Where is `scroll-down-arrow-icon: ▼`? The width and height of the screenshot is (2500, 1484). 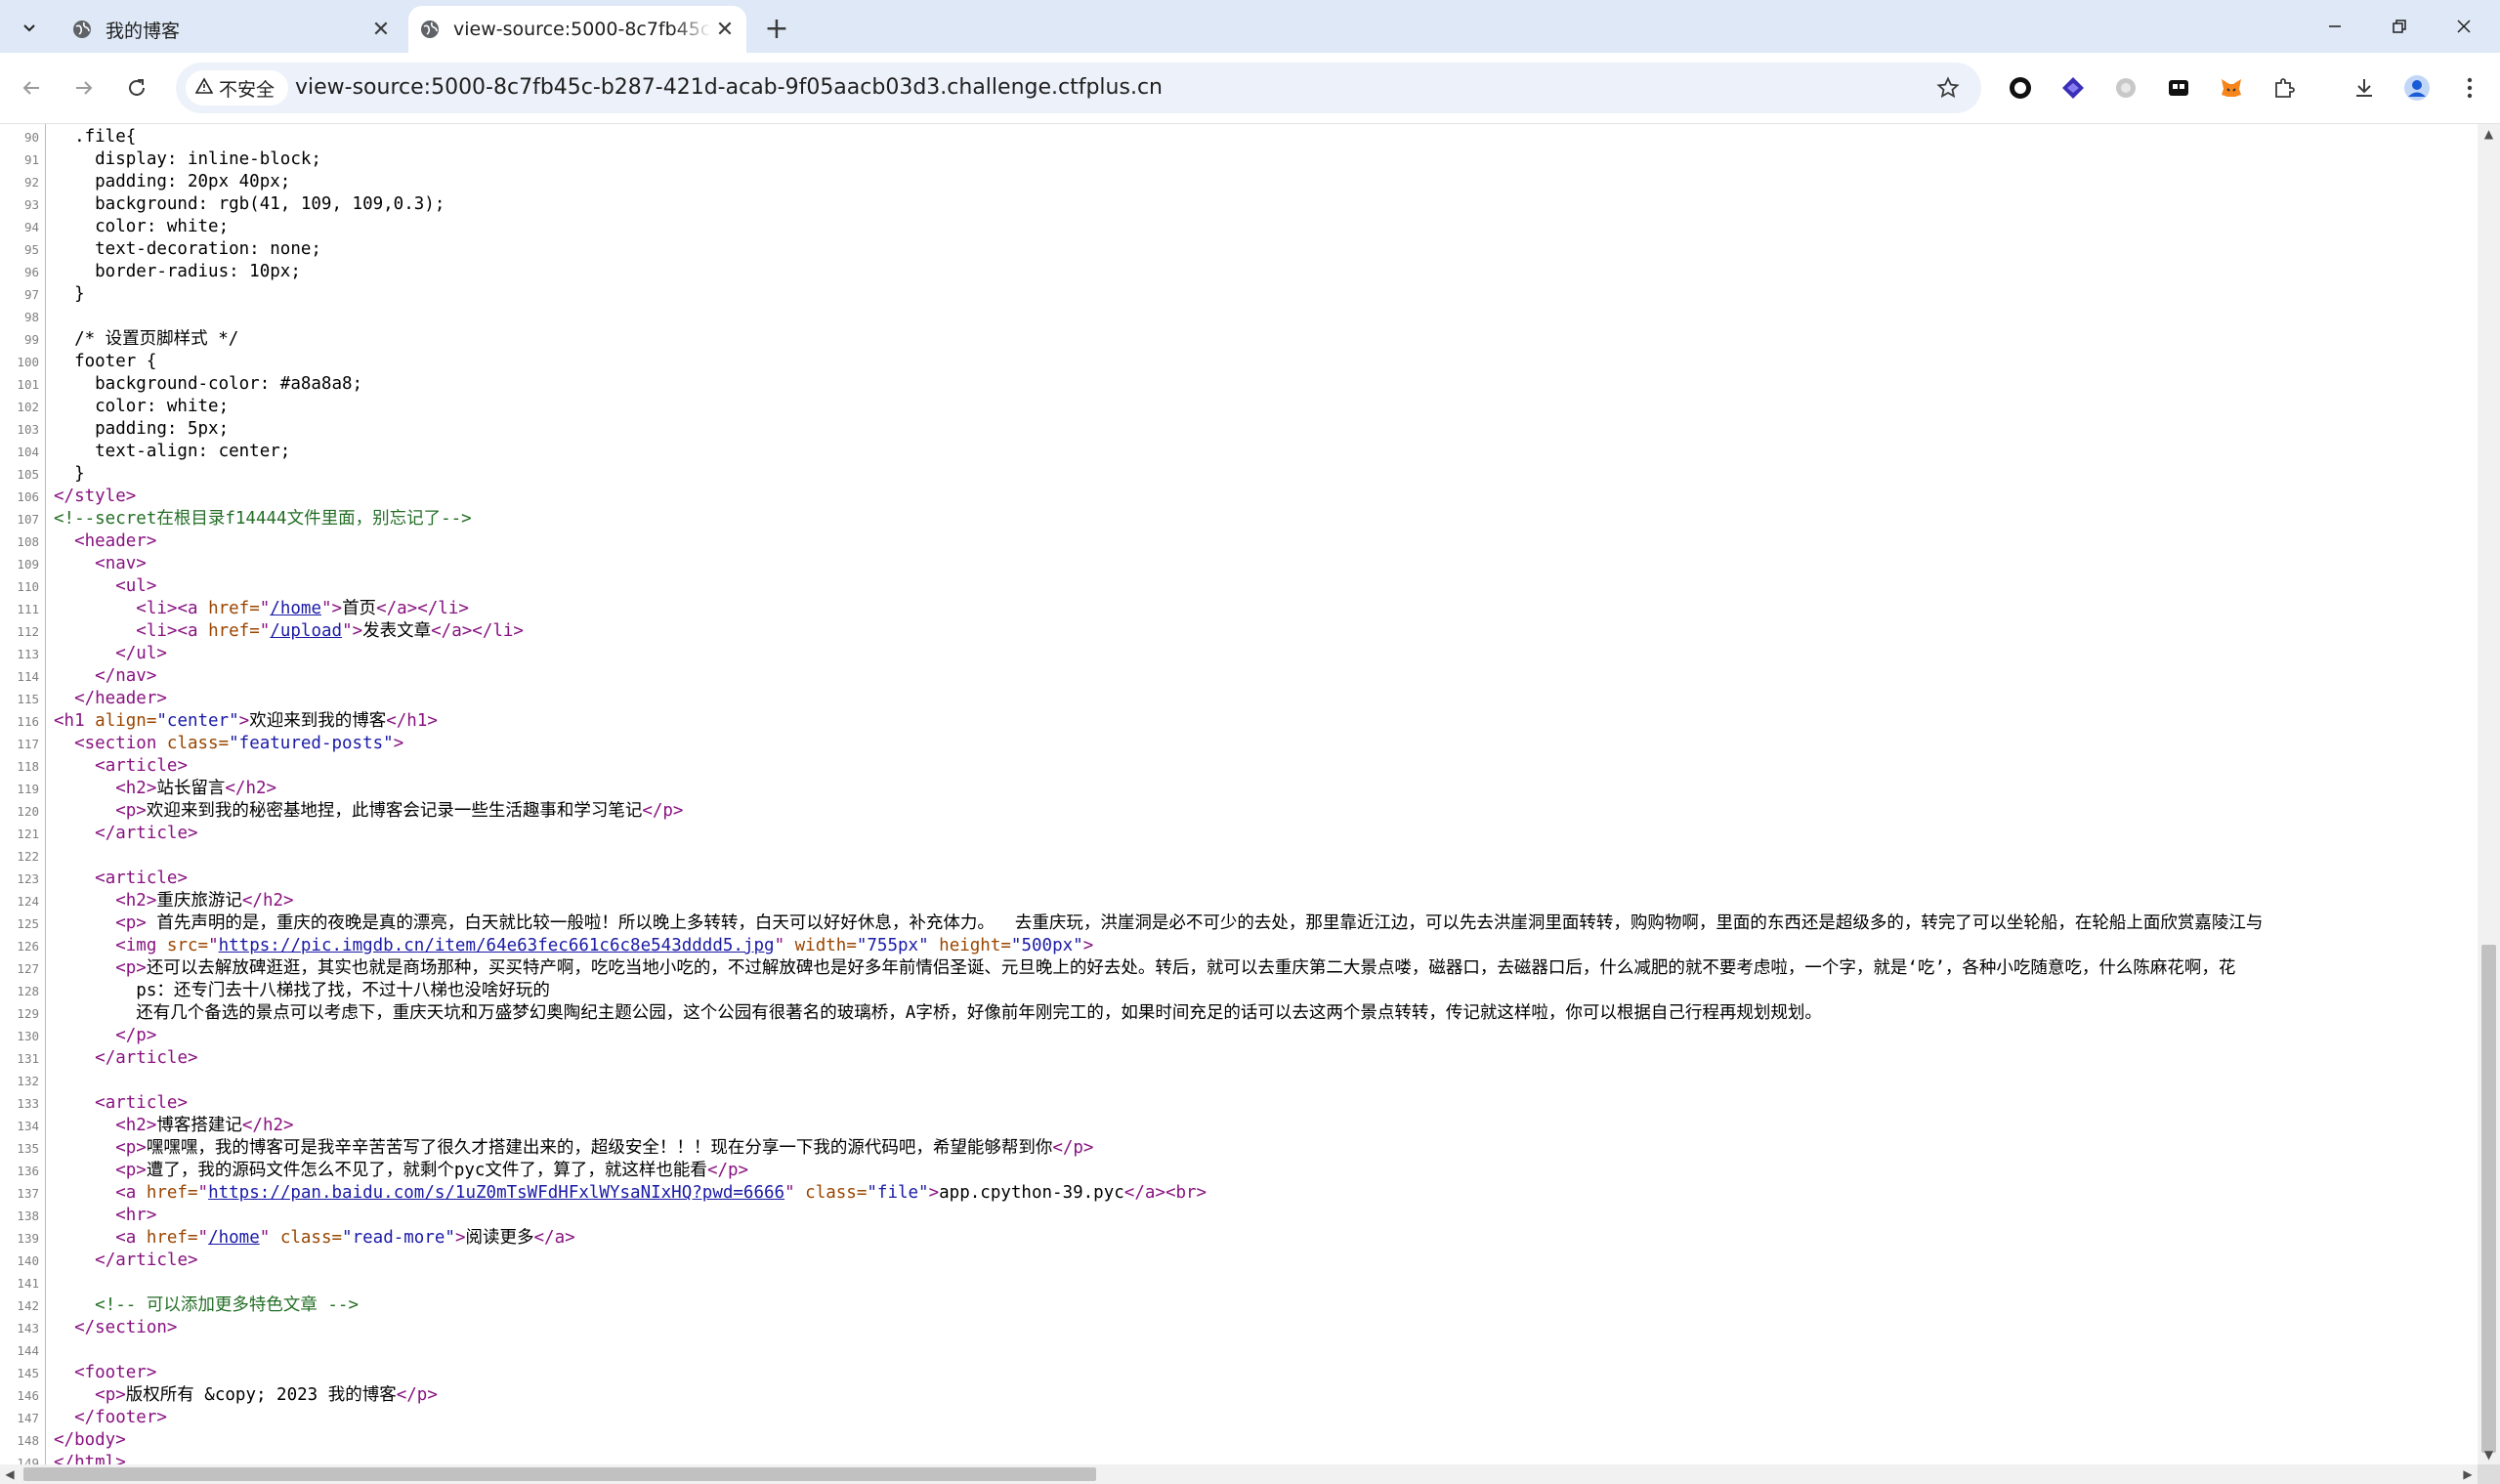
scroll-down-arrow-icon: ▼ is located at coordinates (2489, 1454).